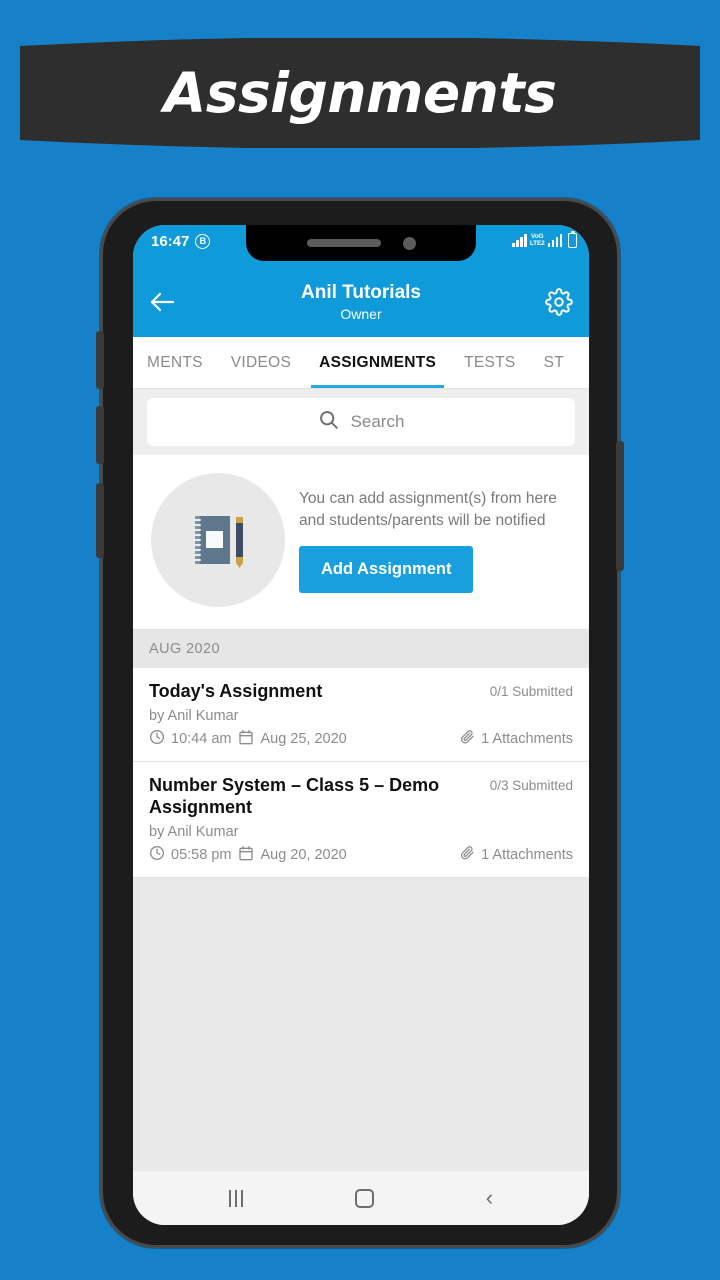 The width and height of the screenshot is (720, 1280). What do you see at coordinates (203, 241) in the screenshot?
I see `bluetooth-icon: B` at bounding box center [203, 241].